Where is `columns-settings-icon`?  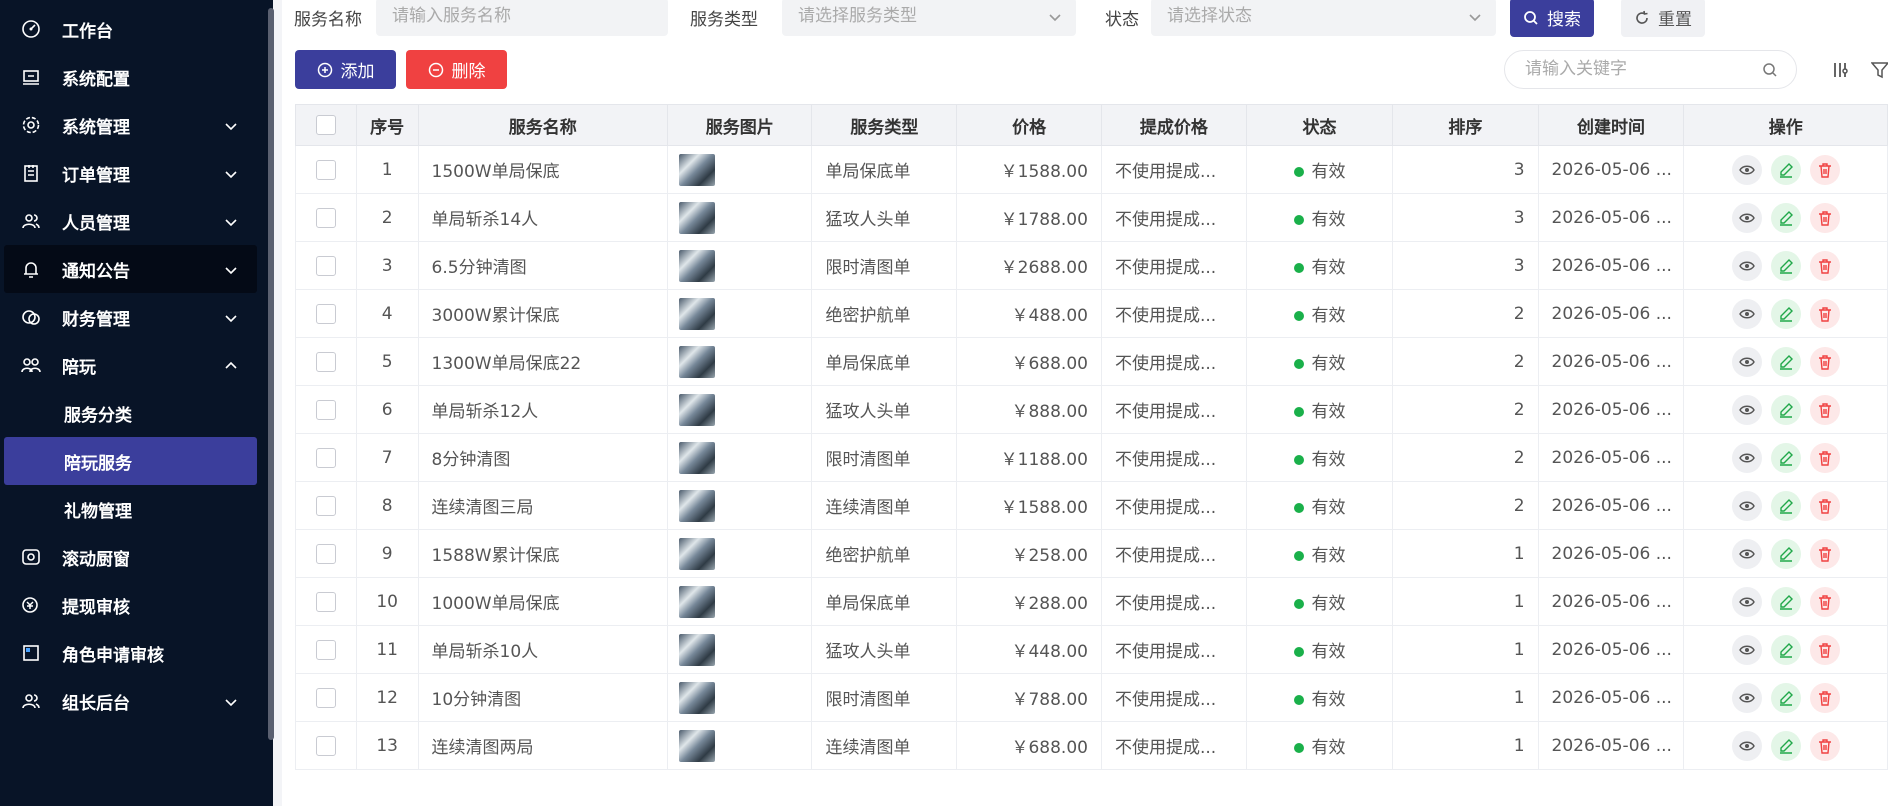 columns-settings-icon is located at coordinates (1841, 70).